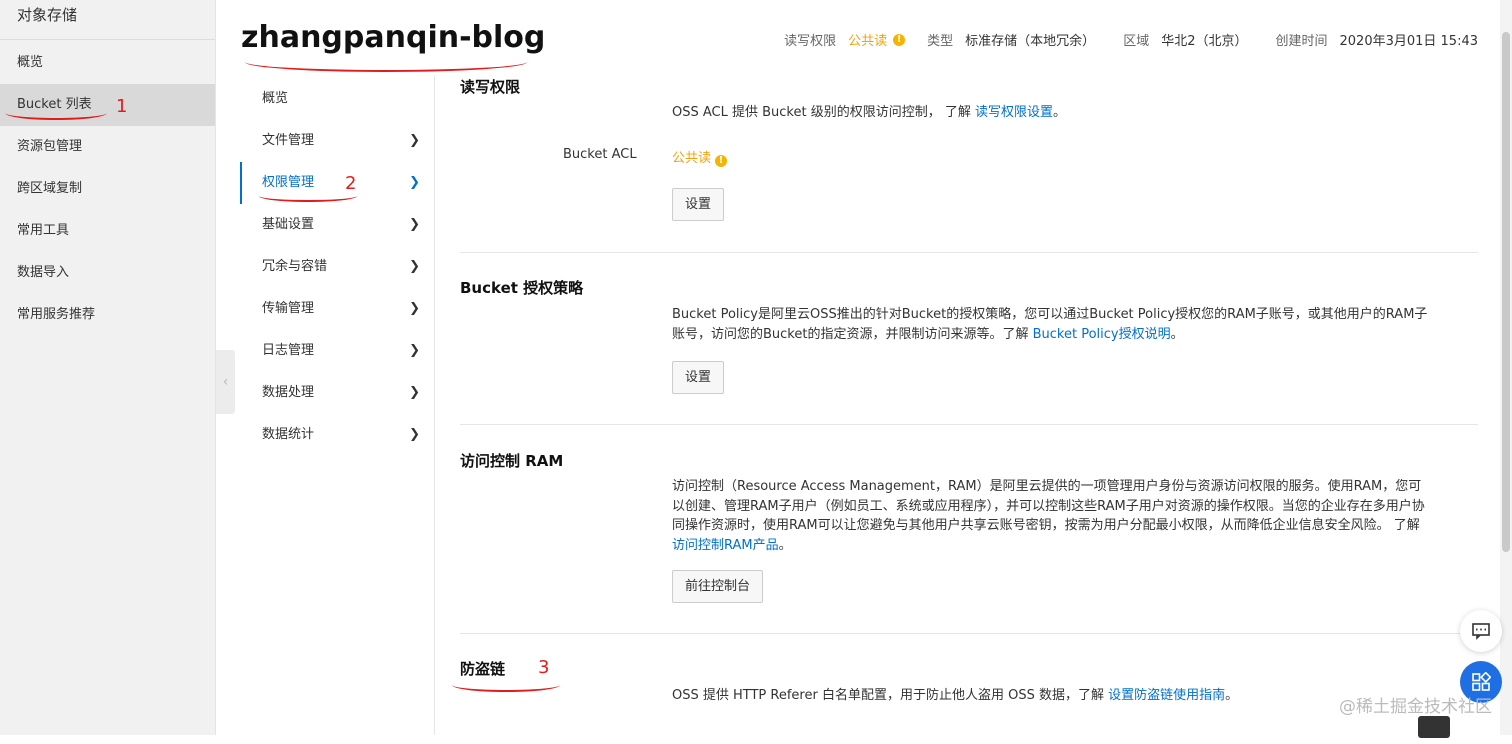  What do you see at coordinates (1136, 41) in the screenshot?
I see `meta-region-key: 区域` at bounding box center [1136, 41].